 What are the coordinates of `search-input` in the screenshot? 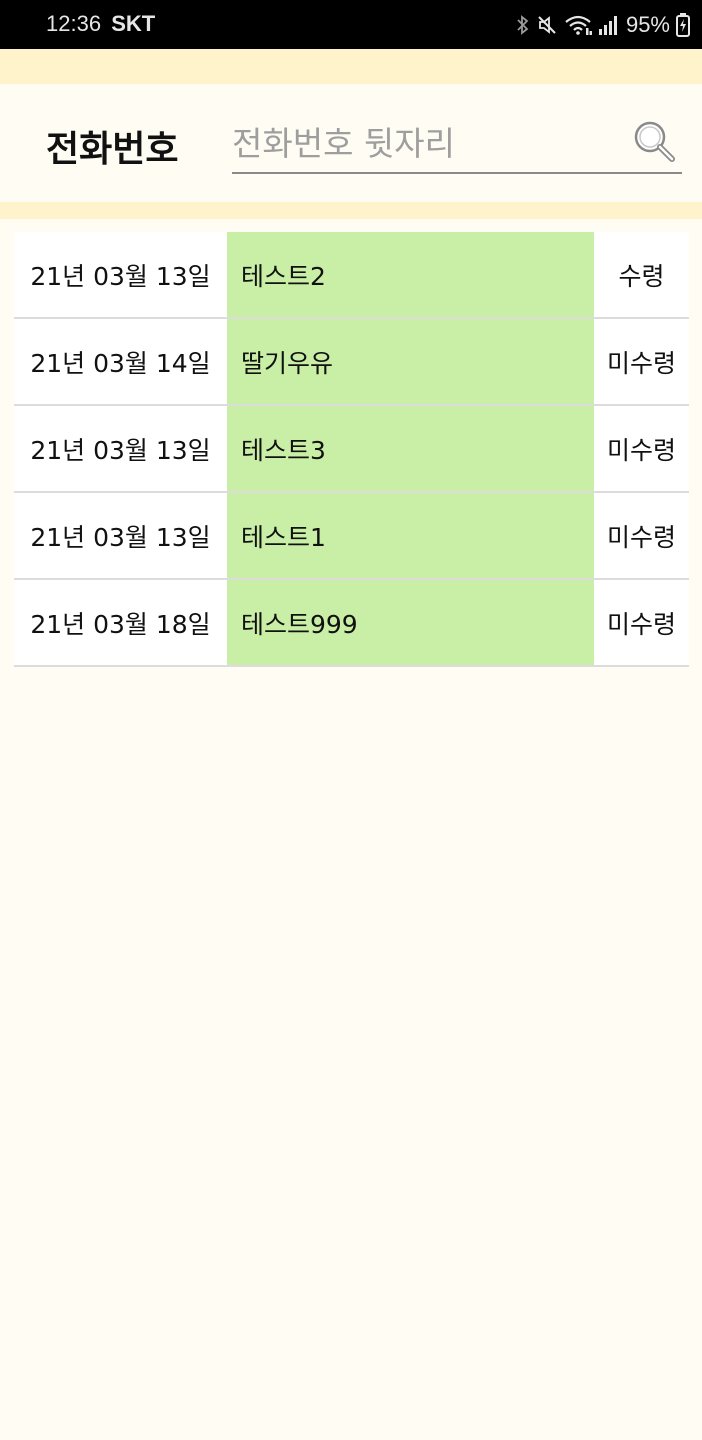 It's located at (427, 143).